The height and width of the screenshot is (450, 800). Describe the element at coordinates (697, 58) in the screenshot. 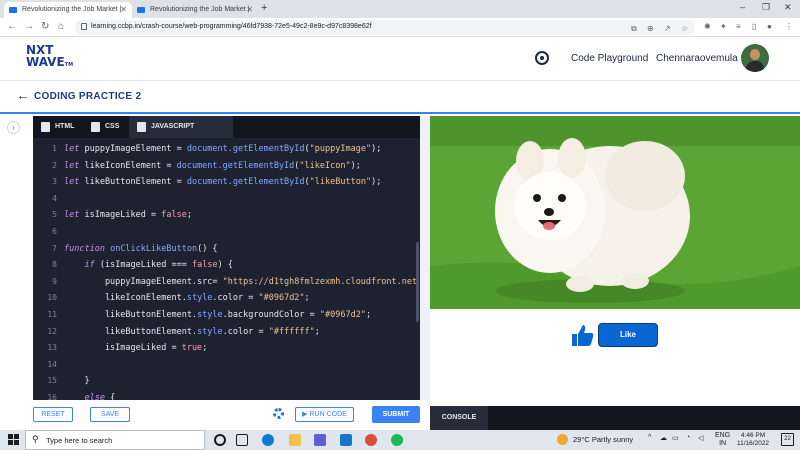

I see `username: Chennaraovemula` at that location.